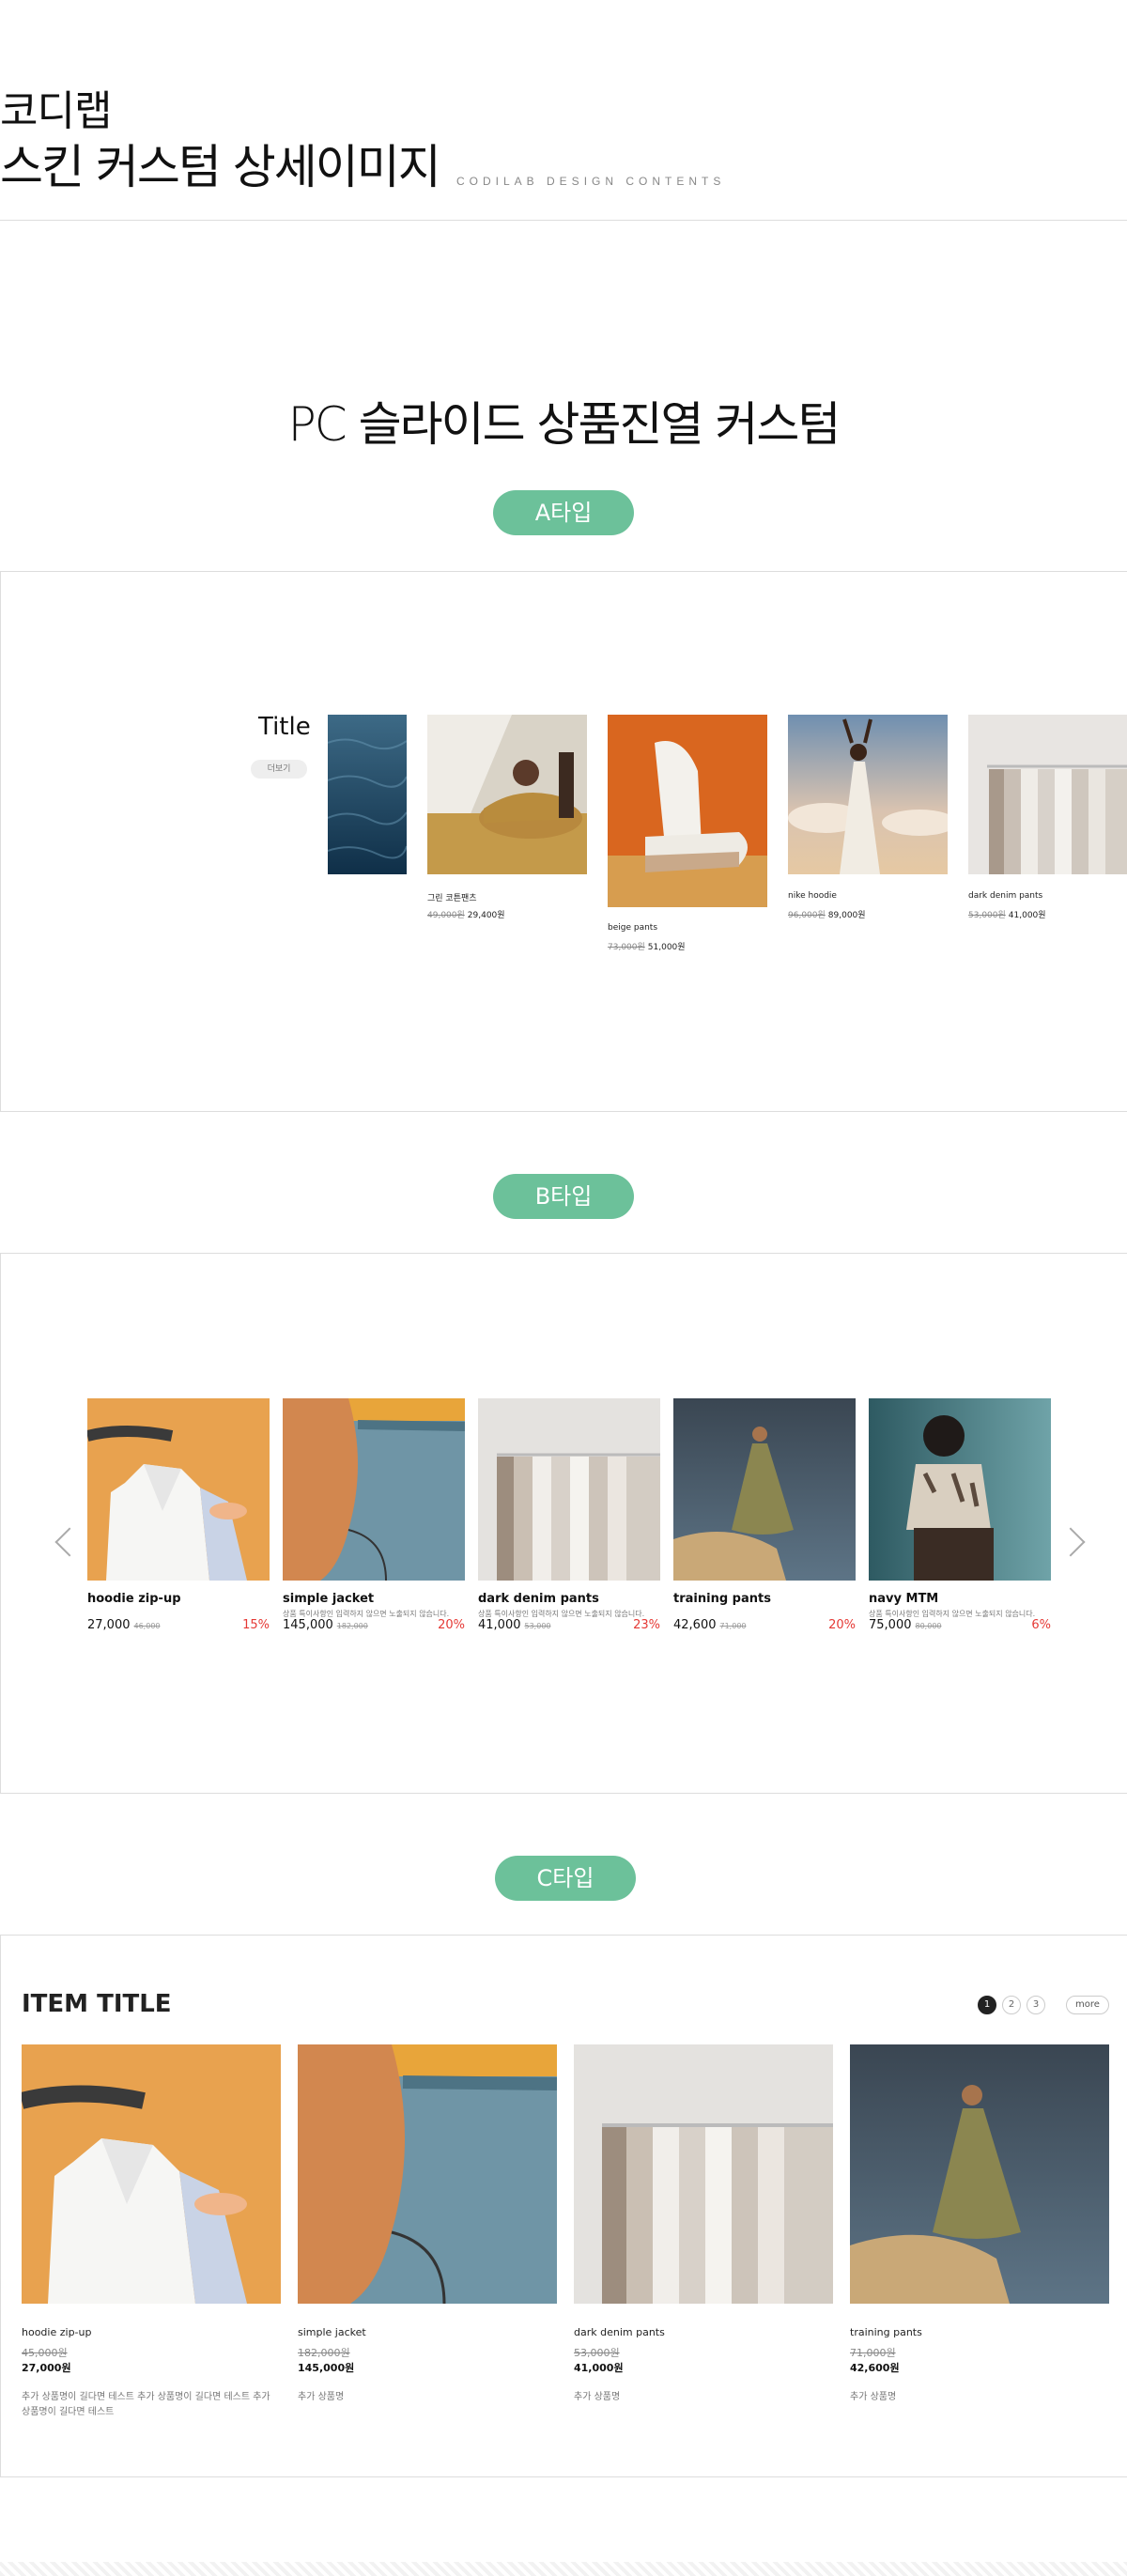  What do you see at coordinates (873, 2353) in the screenshot?
I see `original-price: 71,000원` at bounding box center [873, 2353].